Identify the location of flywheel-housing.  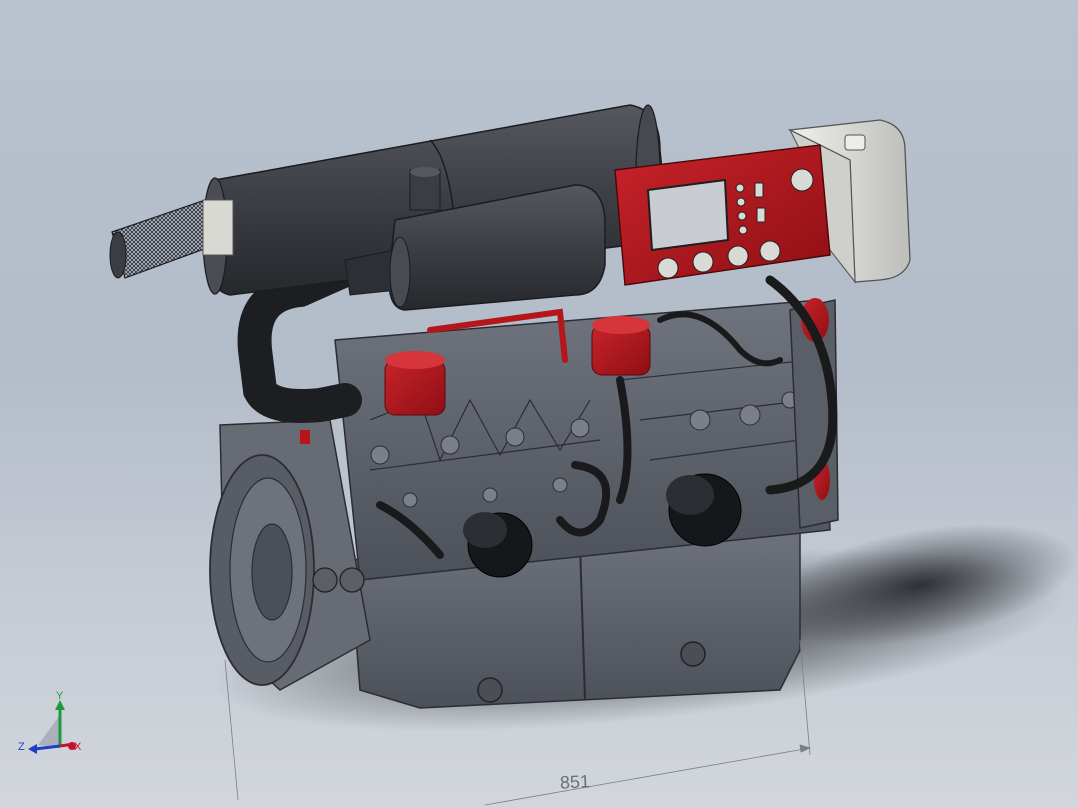
(290, 555).